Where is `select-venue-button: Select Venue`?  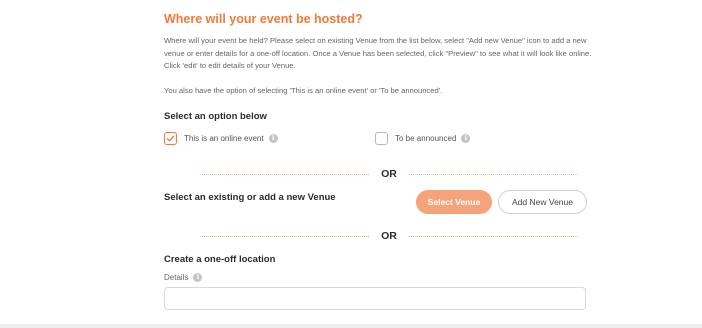 select-venue-button: Select Venue is located at coordinates (454, 202).